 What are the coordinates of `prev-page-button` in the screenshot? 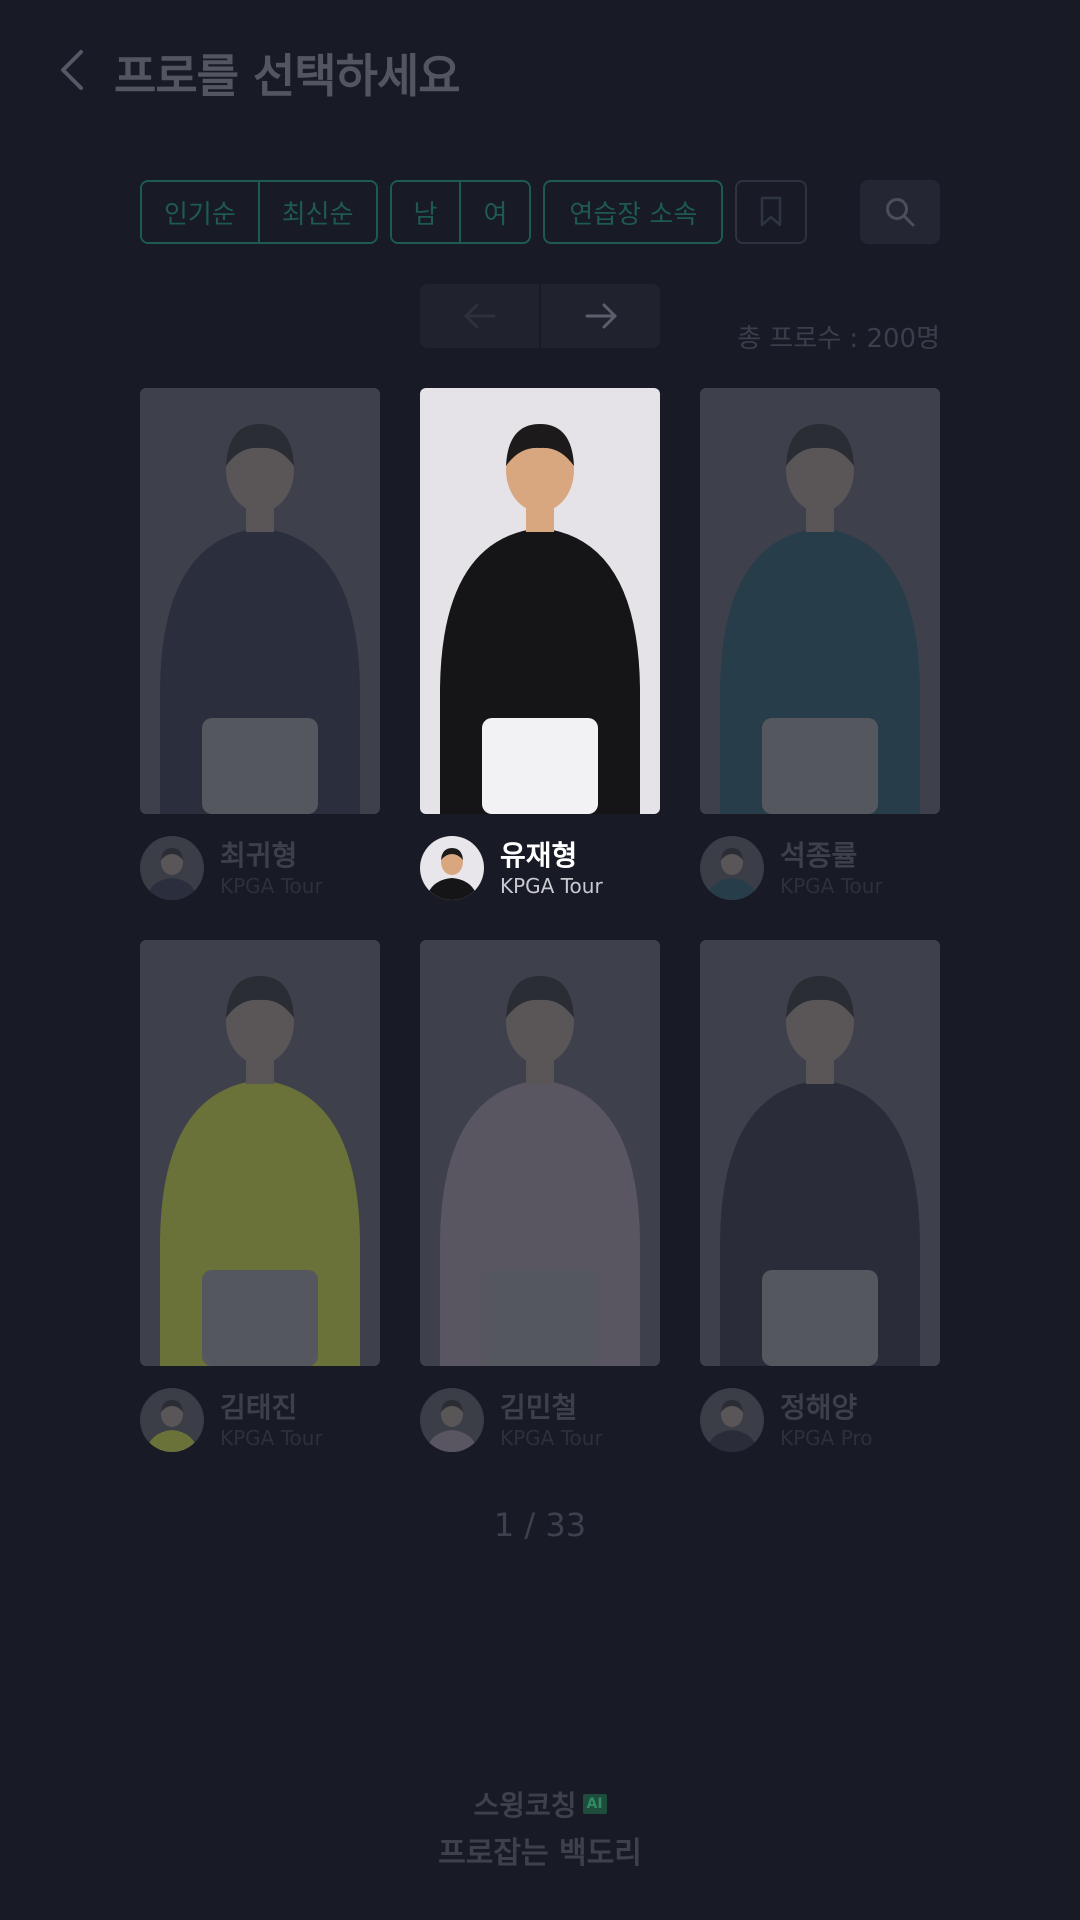 It's located at (479, 316).